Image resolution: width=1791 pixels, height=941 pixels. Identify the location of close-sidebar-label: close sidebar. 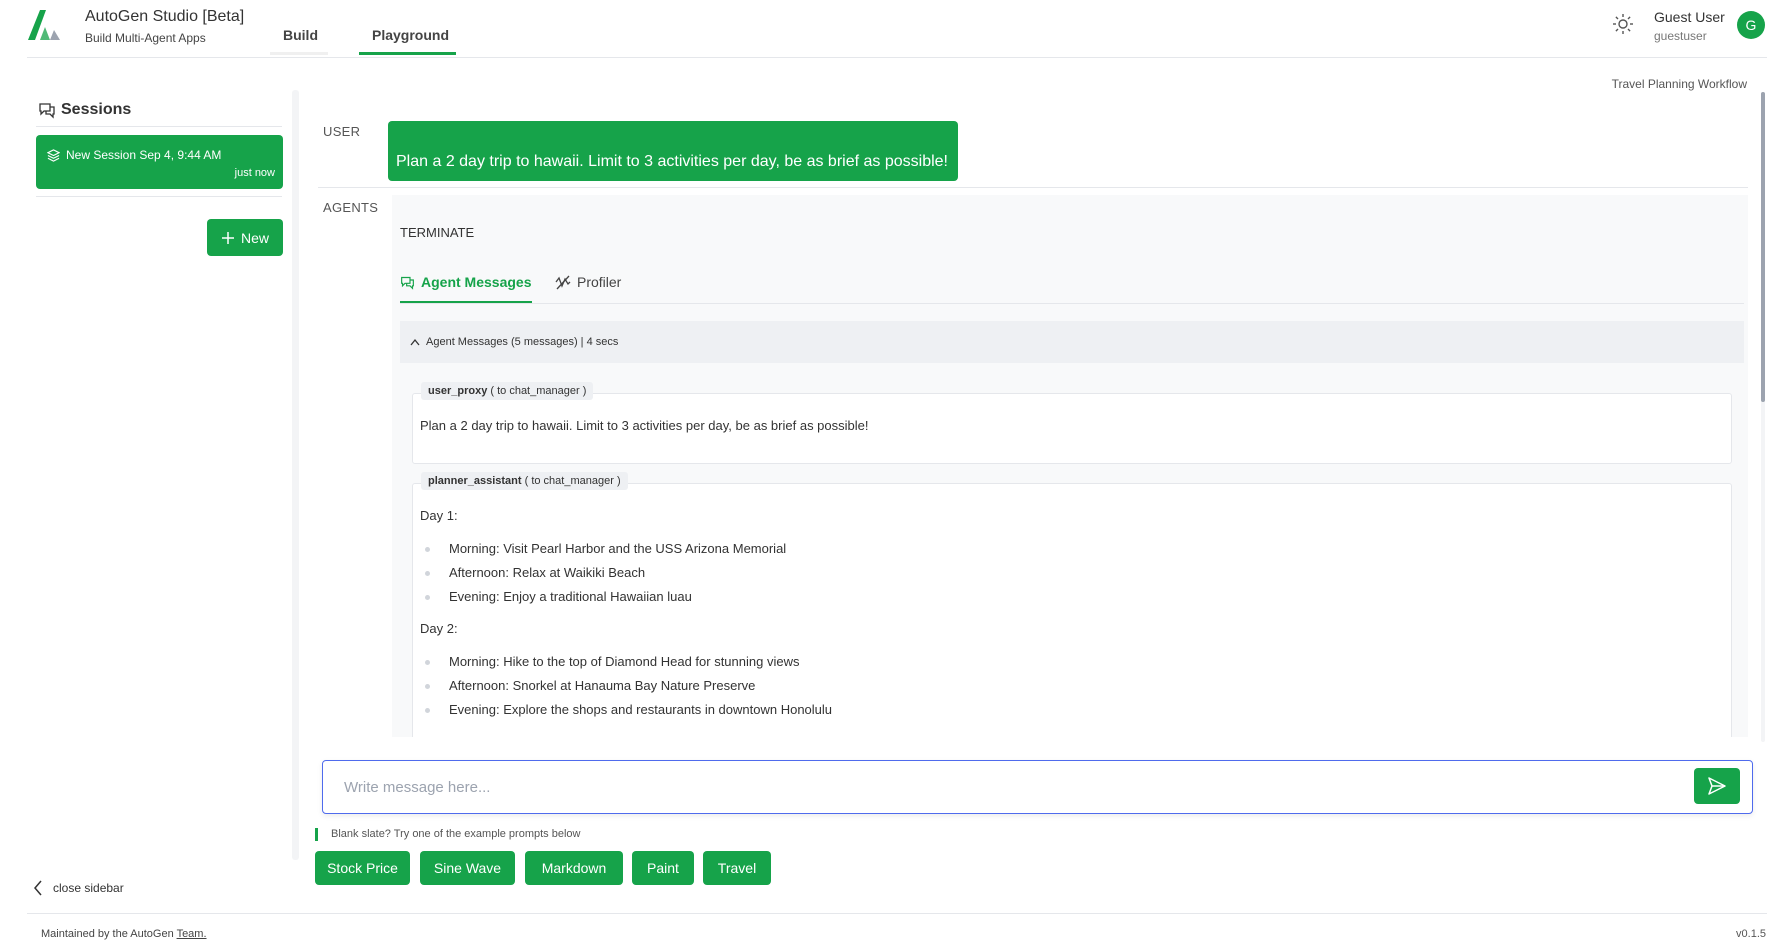
(88, 888).